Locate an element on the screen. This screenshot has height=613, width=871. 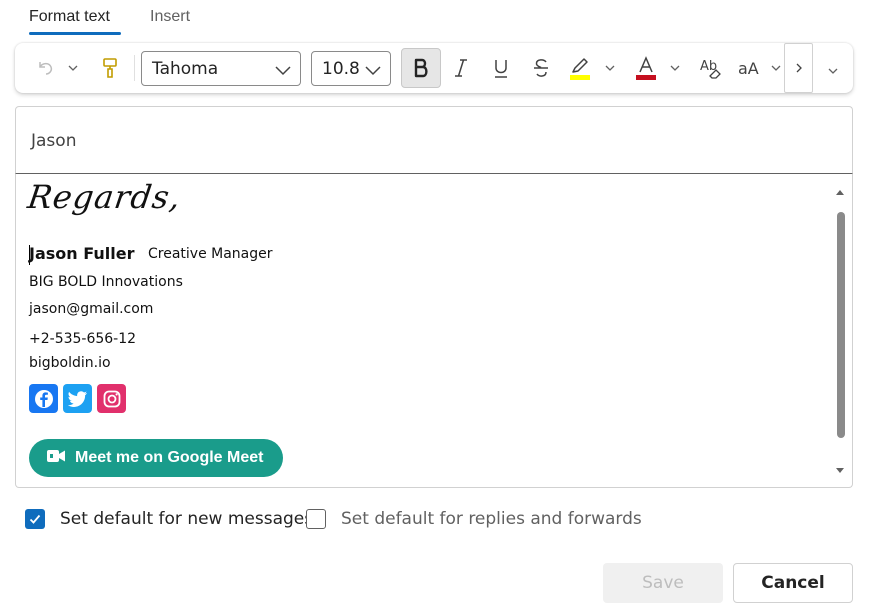
clear-formatting-icon: Ab is located at coordinates (711, 68).